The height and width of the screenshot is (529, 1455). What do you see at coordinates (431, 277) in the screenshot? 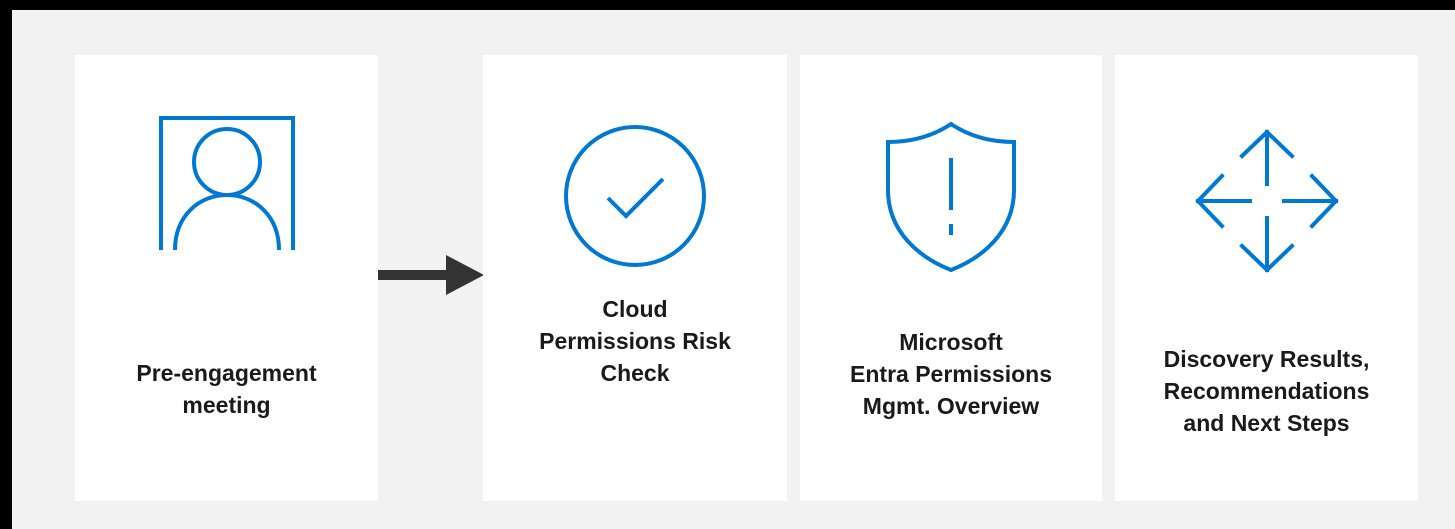
I see `flow-arrow-icon` at bounding box center [431, 277].